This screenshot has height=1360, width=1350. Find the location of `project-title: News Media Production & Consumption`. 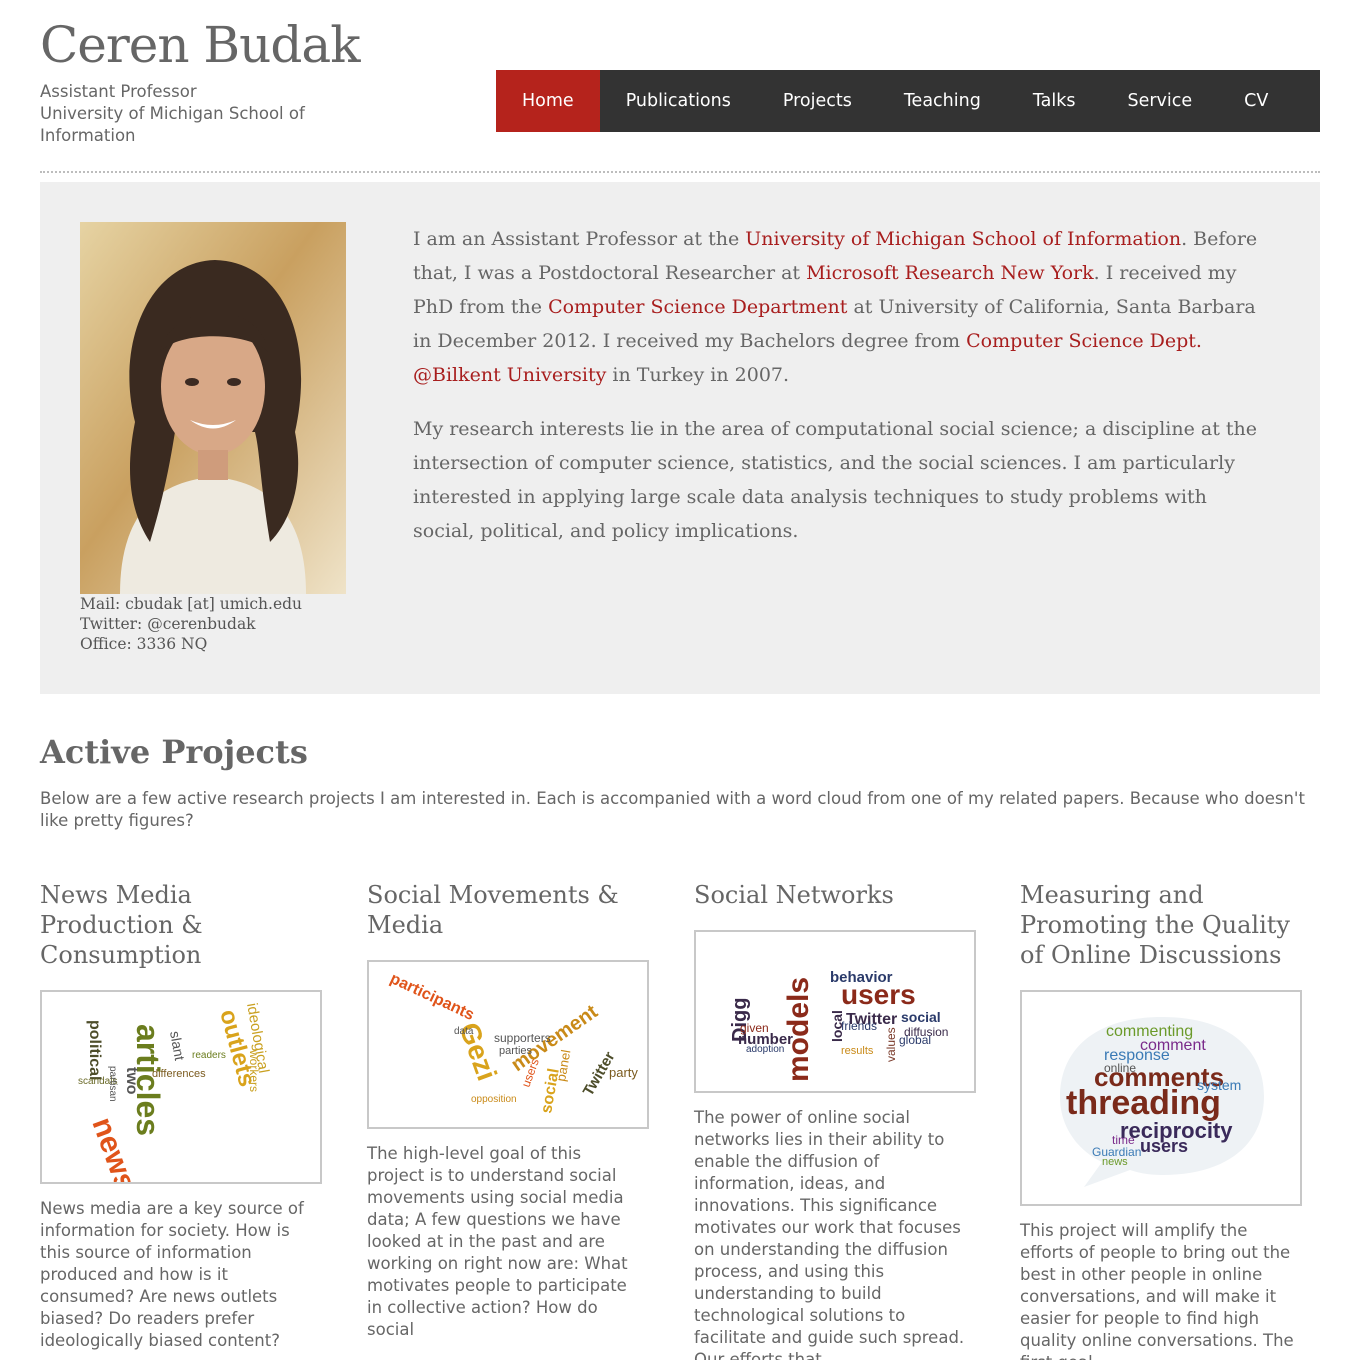

project-title: News Media Production & Consumption is located at coordinates (185, 925).